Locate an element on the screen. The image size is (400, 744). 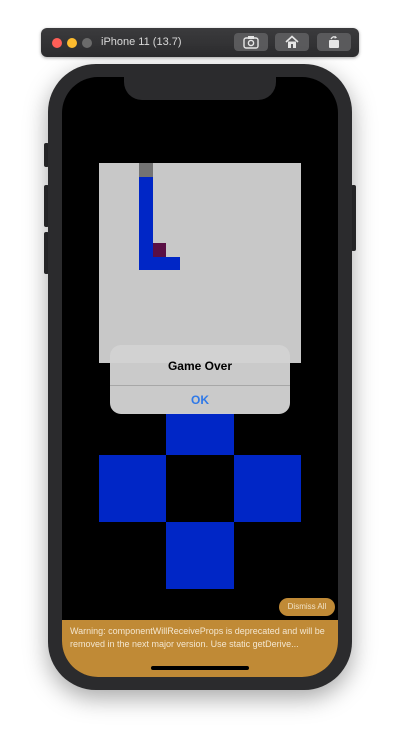
rotate-icon is located at coordinates (334, 41).